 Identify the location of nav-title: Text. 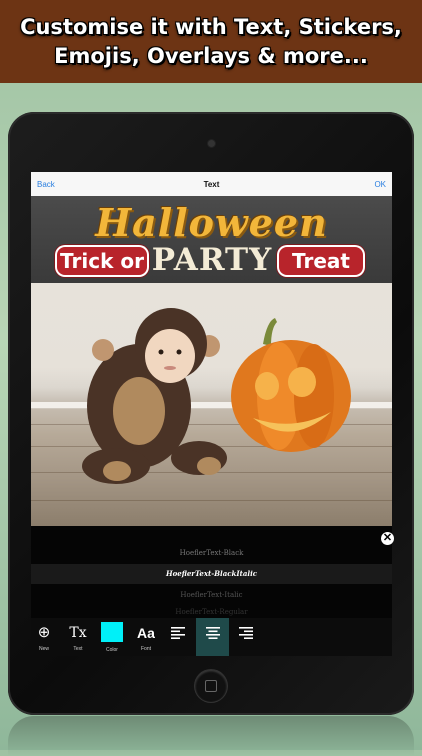
(211, 184).